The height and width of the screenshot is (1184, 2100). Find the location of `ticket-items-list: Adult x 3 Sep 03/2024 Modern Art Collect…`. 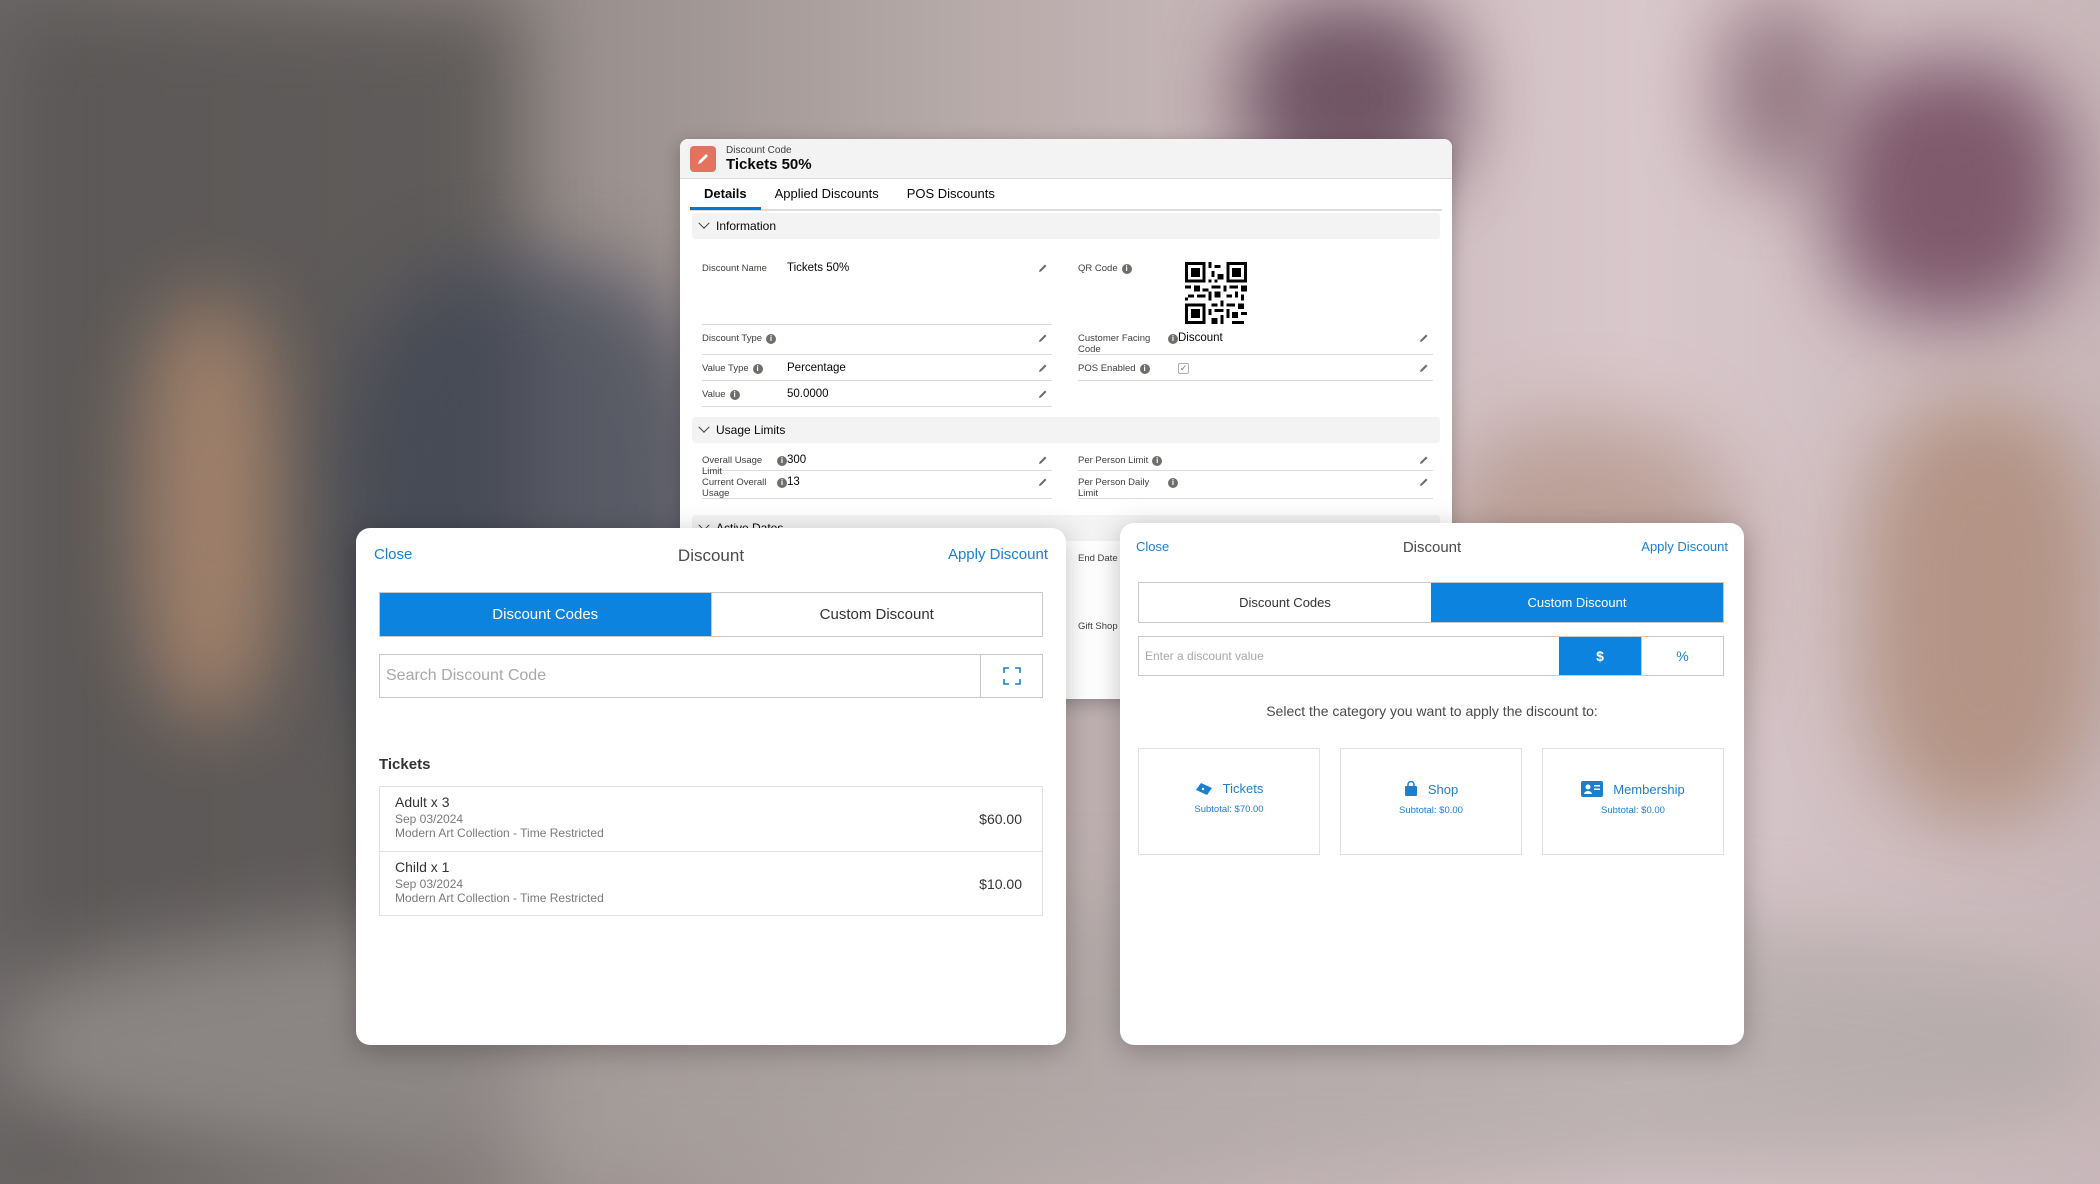

ticket-items-list: Adult x 3 Sep 03/2024 Modern Art Collect… is located at coordinates (711, 851).